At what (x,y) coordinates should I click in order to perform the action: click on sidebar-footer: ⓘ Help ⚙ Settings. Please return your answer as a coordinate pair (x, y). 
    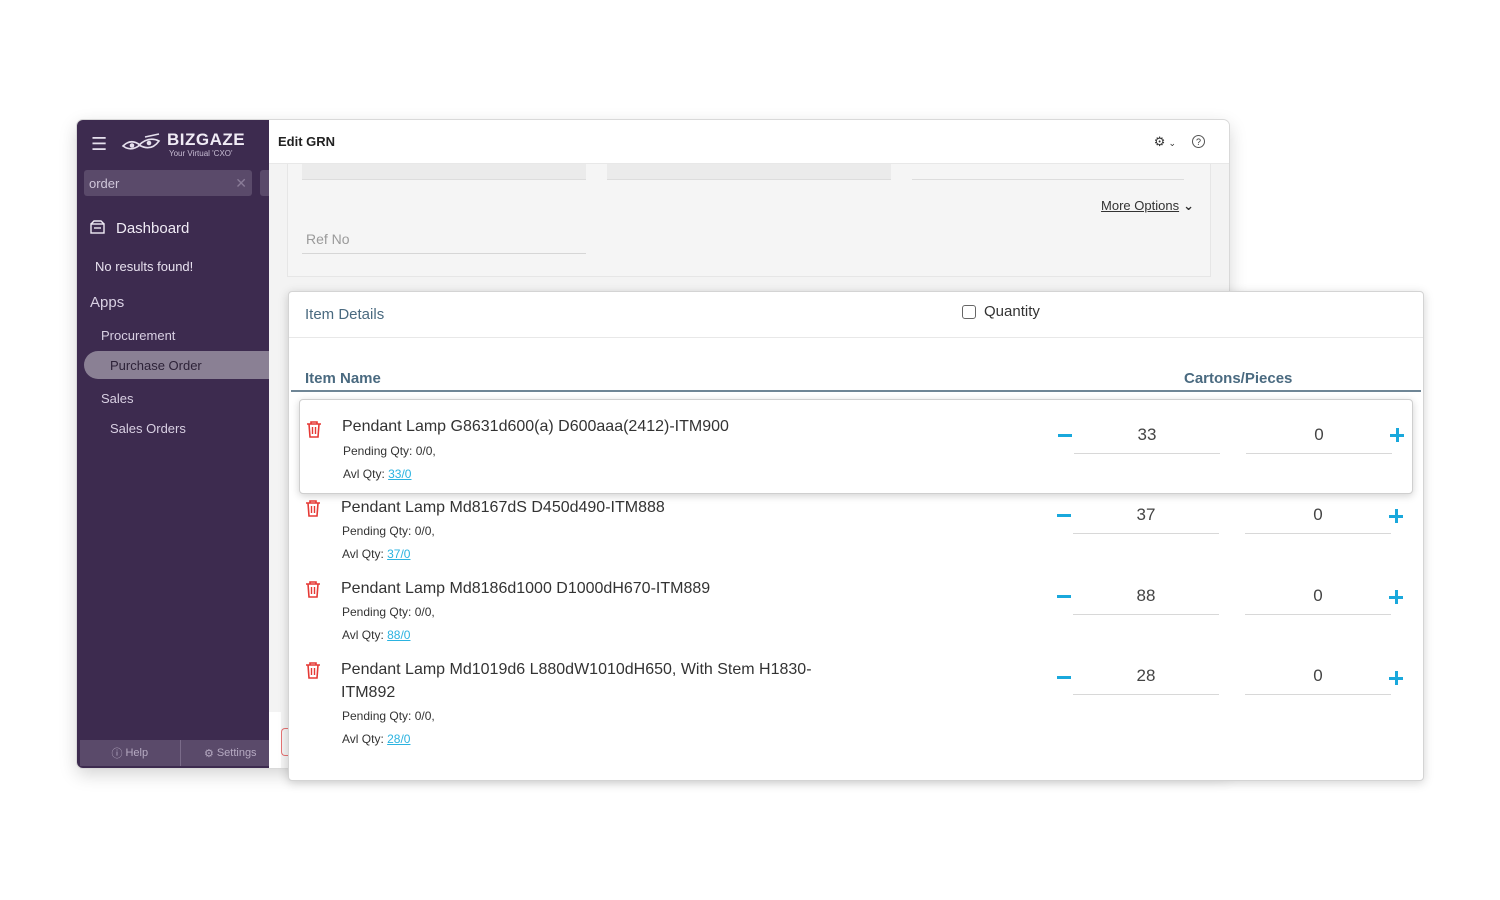
    Looking at the image, I should click on (180, 753).